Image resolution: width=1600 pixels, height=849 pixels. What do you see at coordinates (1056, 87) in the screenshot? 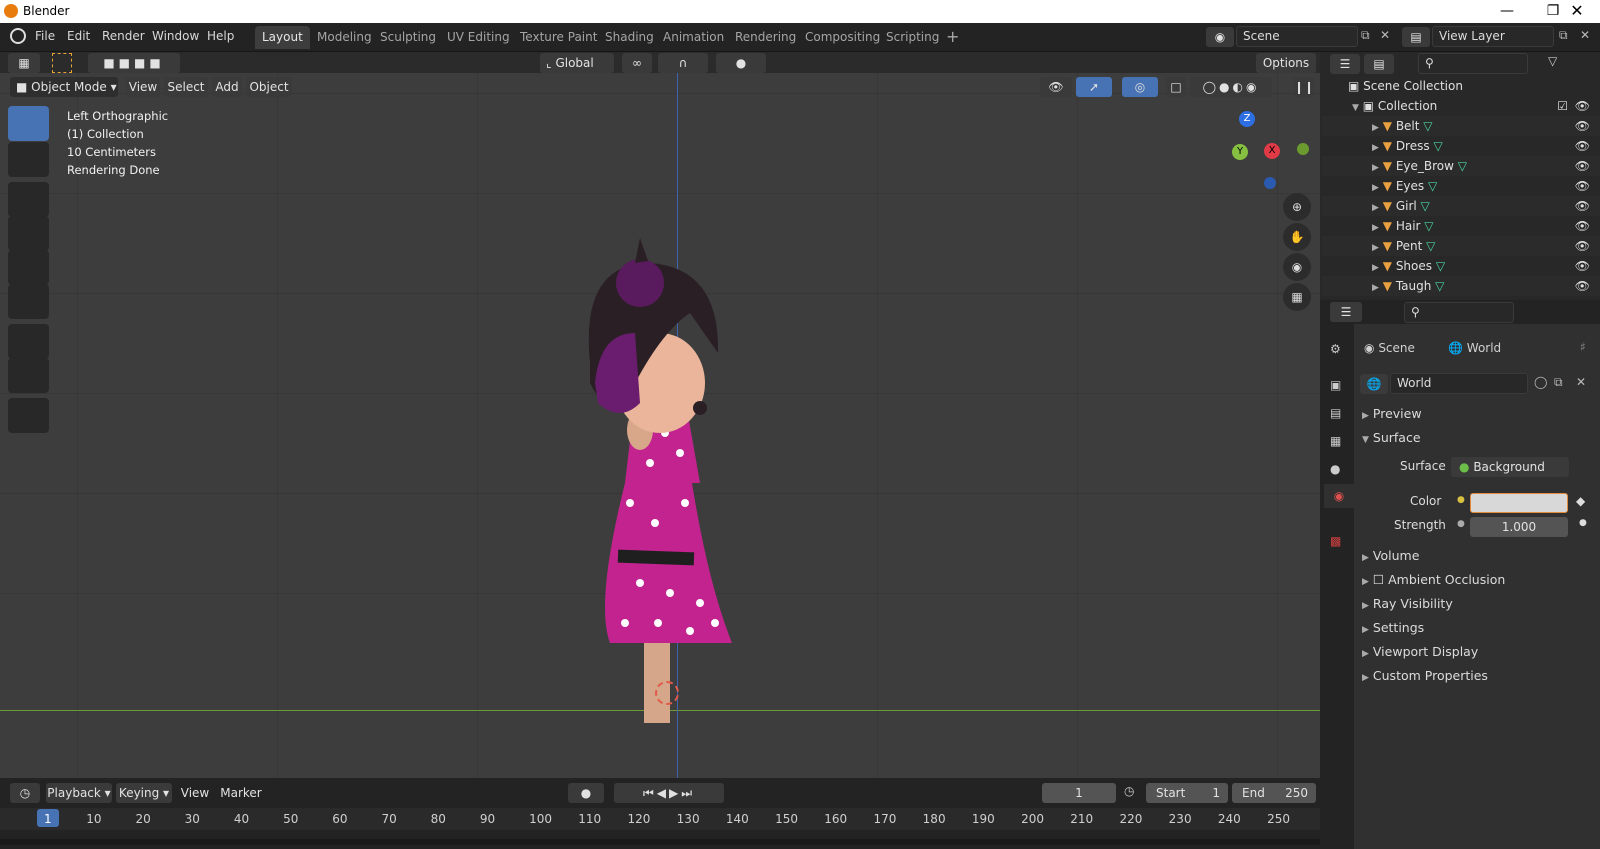
I see `visibility-icon: 👁` at bounding box center [1056, 87].